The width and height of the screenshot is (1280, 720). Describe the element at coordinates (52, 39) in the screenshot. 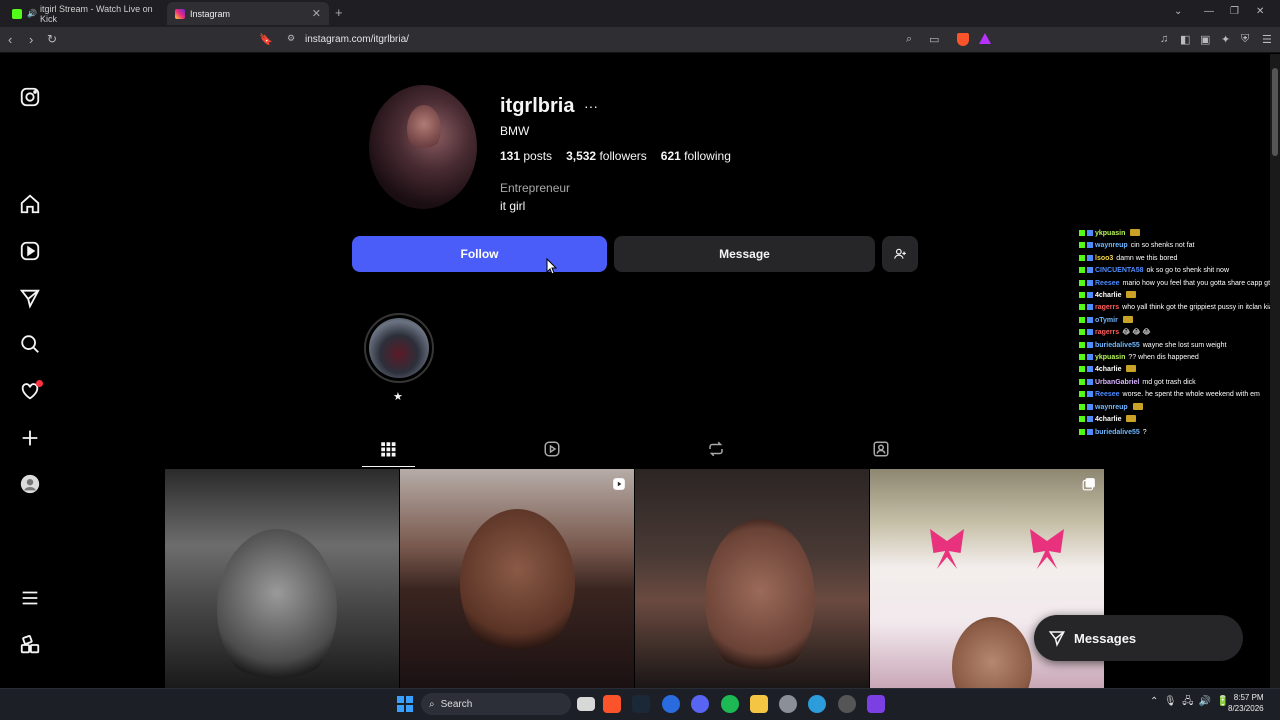

I see `reload-icon: ↻` at that location.